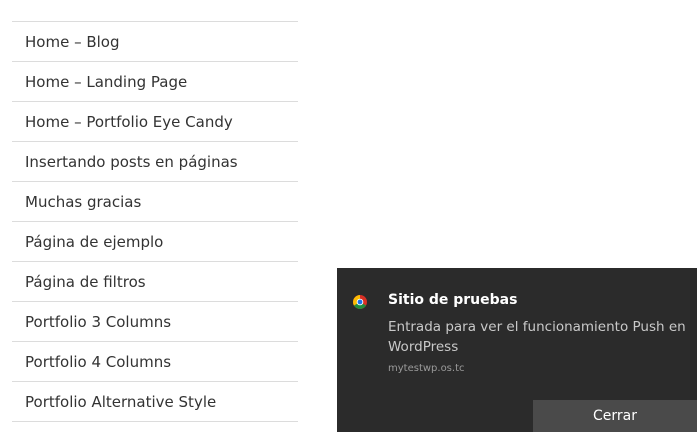 The height and width of the screenshot is (432, 697). Describe the element at coordinates (155, 282) in the screenshot. I see `page-link: Página de filtros` at that location.